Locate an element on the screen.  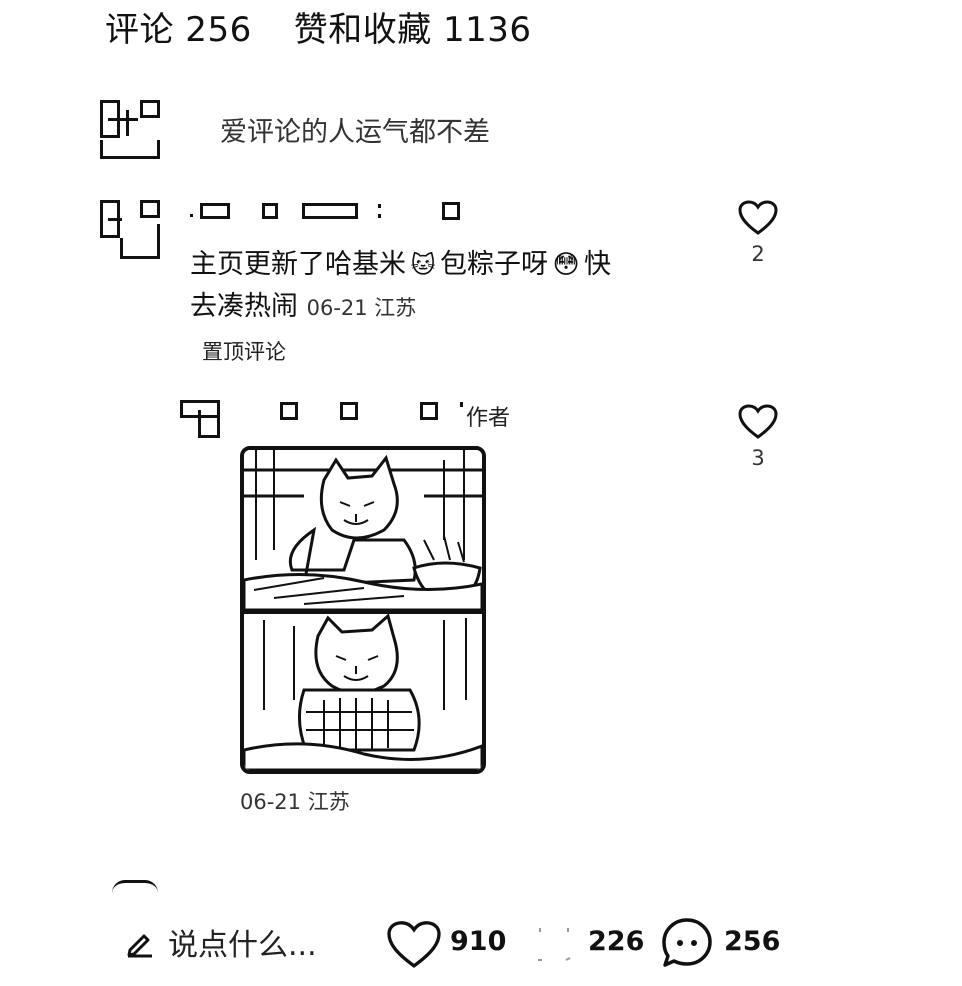
post-collect-button: 226 is located at coordinates (590, 944).